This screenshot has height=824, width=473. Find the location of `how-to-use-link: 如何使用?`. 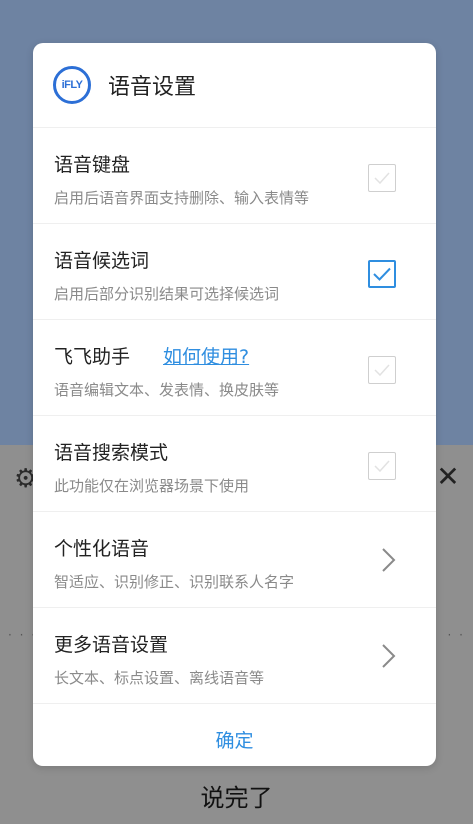

how-to-use-link: 如何使用? is located at coordinates (206, 355).